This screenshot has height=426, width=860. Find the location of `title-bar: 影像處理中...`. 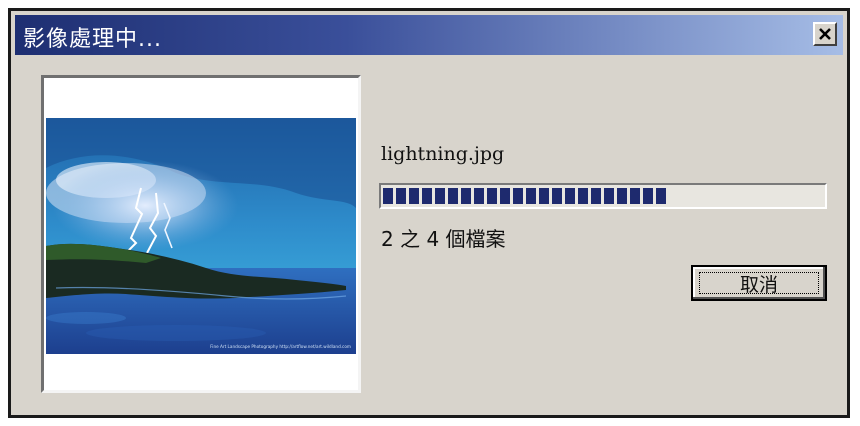

title-bar: 影像處理中... is located at coordinates (429, 35).